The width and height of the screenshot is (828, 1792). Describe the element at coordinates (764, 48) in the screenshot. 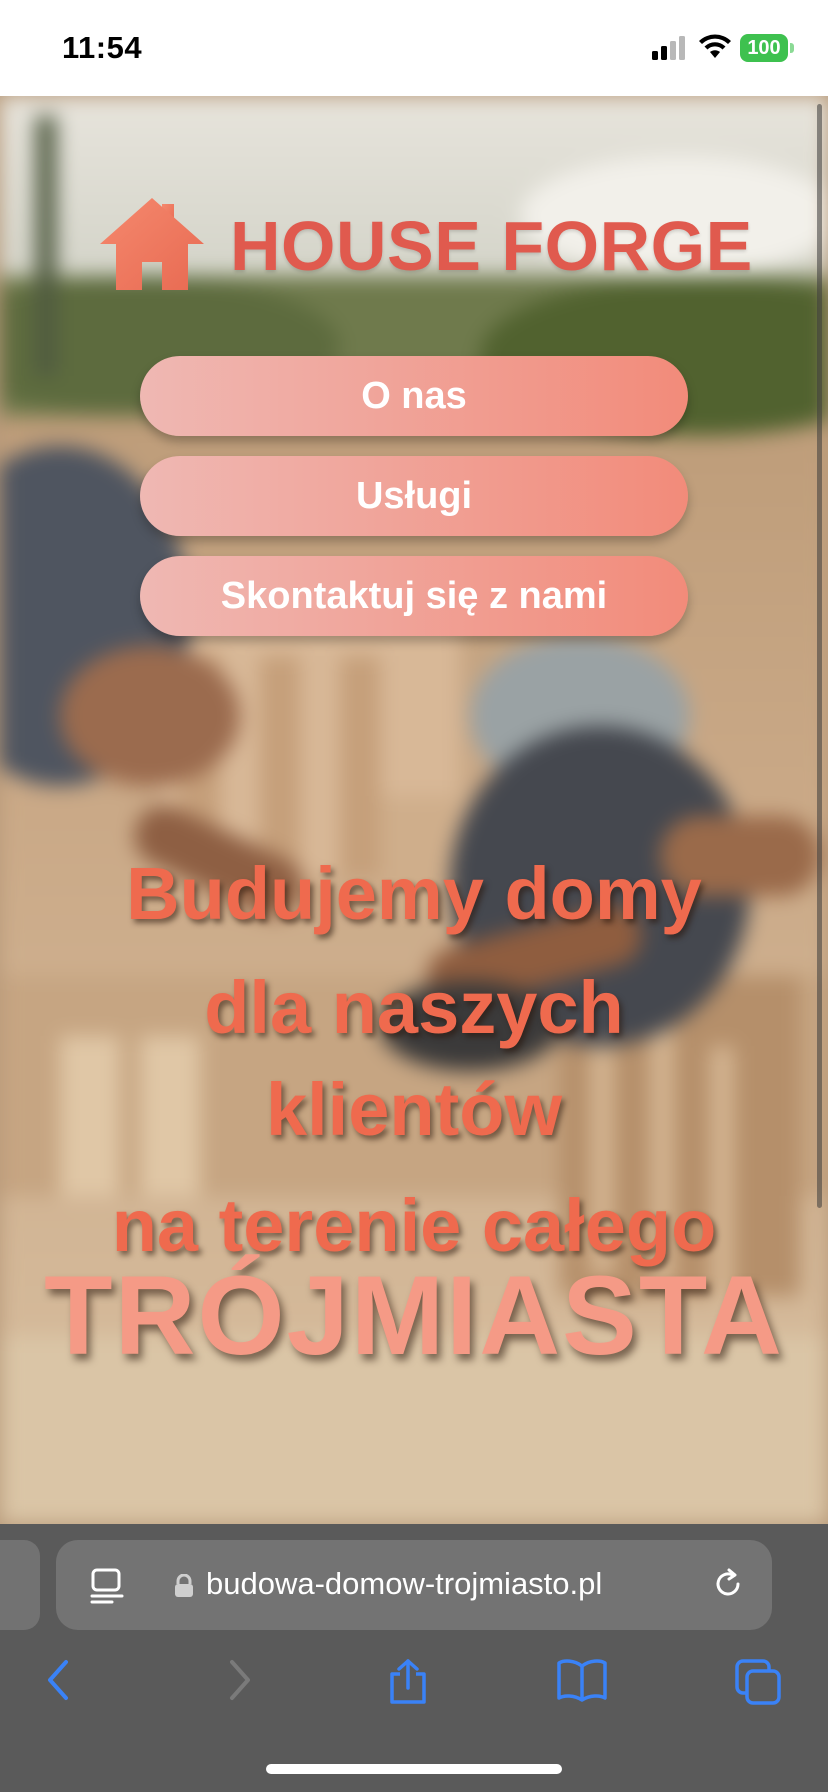

I see `battery-level: 100` at that location.